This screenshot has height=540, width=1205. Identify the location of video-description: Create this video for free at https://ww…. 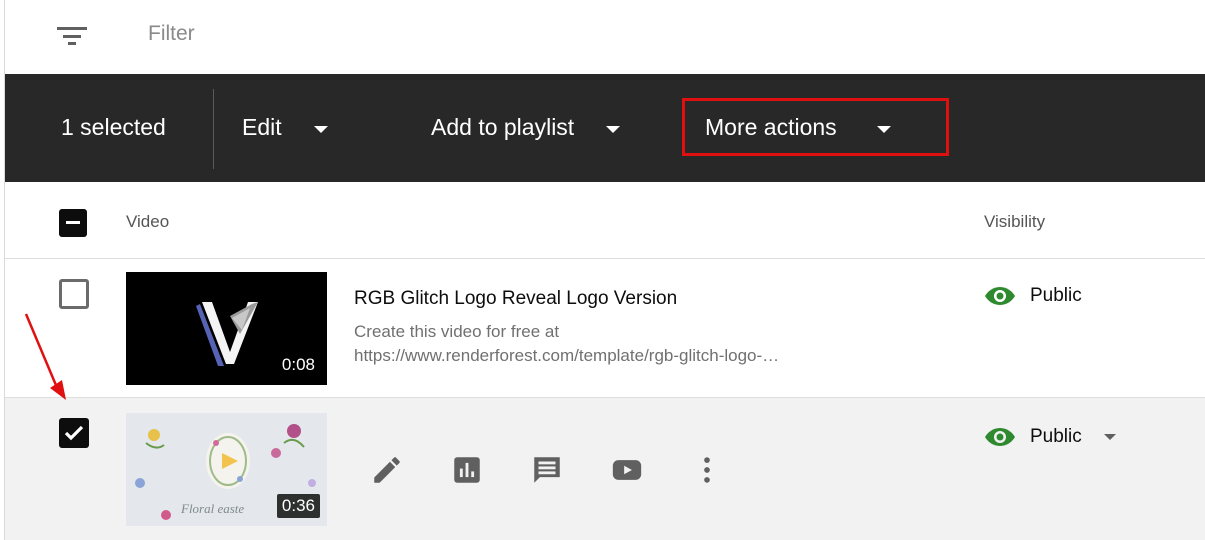
(654, 344).